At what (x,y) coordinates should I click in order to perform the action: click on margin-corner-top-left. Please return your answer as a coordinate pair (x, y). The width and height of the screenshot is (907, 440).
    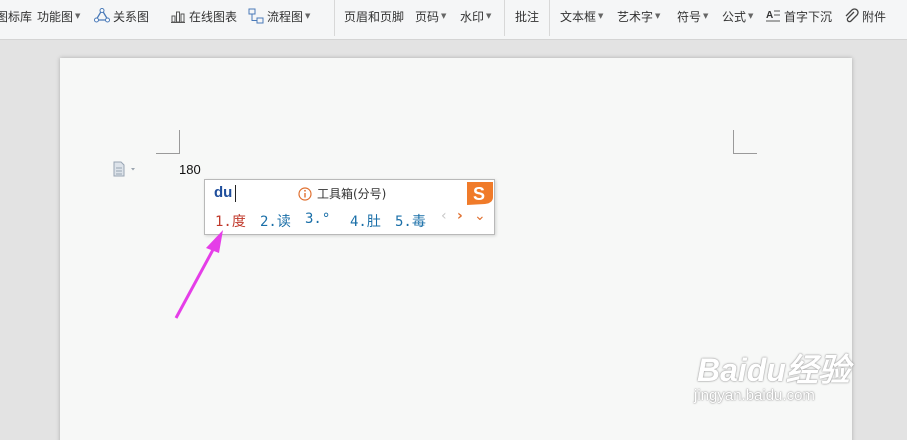
    Looking at the image, I should click on (168, 142).